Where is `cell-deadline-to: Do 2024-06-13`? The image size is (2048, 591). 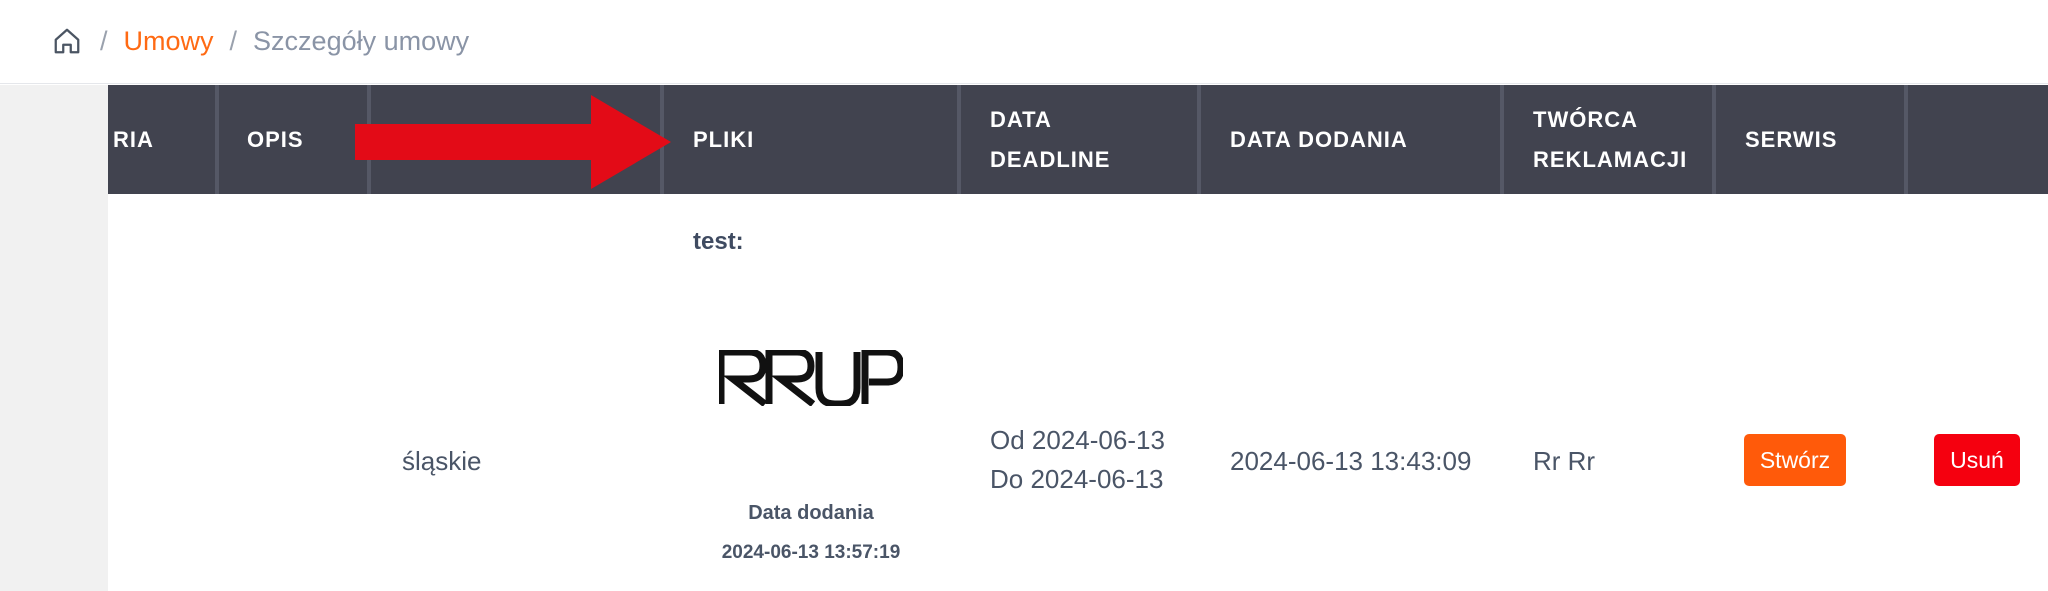
cell-deadline-to: Do 2024-06-13 is located at coordinates (1077, 479).